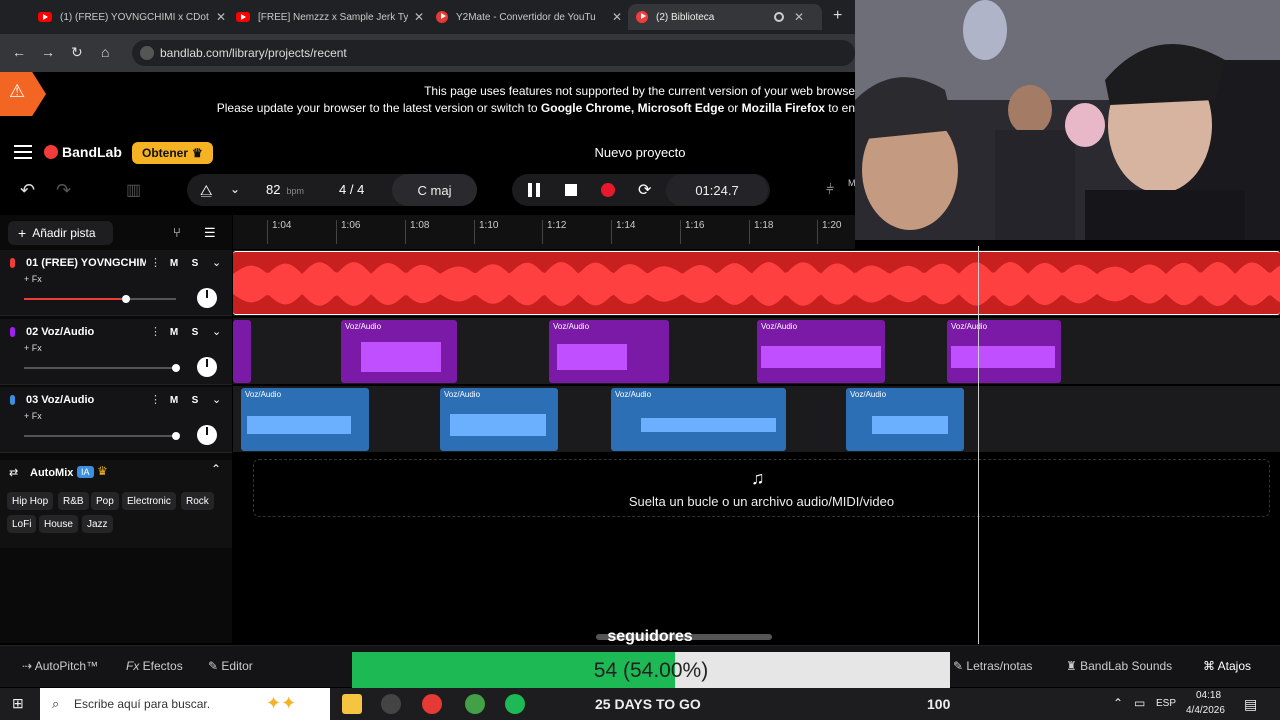  What do you see at coordinates (185, 704) in the screenshot?
I see `taskbar-search: ⌕ Escribe aquí para buscar. ✦✦` at bounding box center [185, 704].